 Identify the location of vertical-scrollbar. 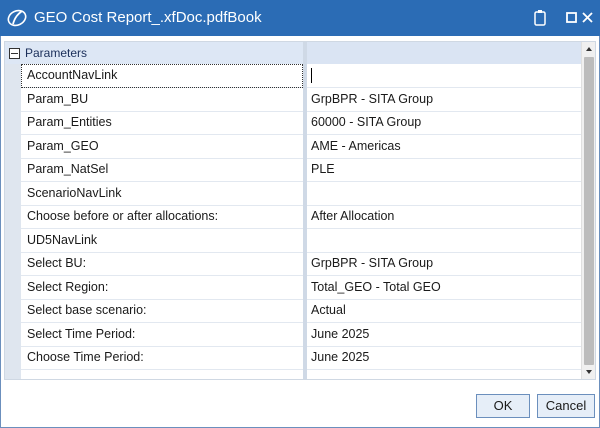
(588, 210).